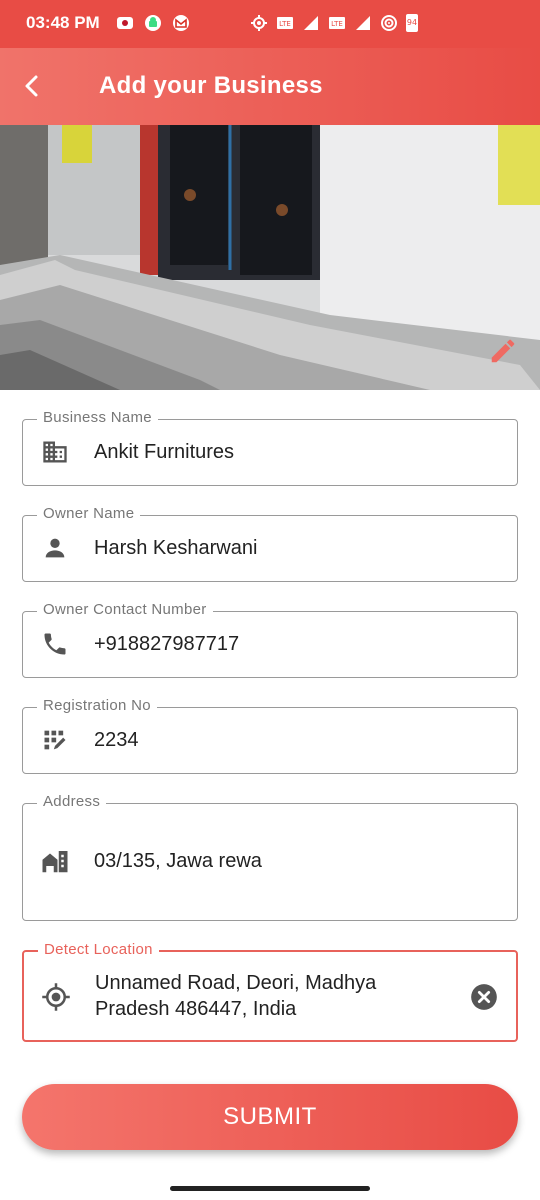  Describe the element at coordinates (55, 452) in the screenshot. I see `building-icon` at that location.